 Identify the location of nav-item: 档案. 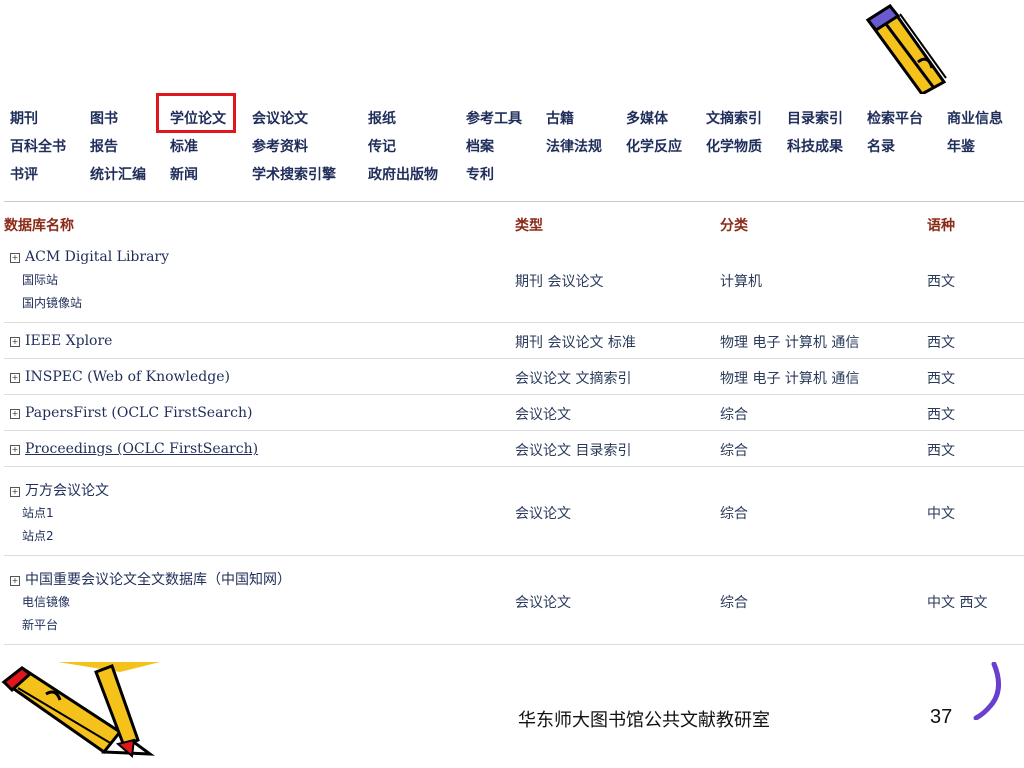
(480, 147).